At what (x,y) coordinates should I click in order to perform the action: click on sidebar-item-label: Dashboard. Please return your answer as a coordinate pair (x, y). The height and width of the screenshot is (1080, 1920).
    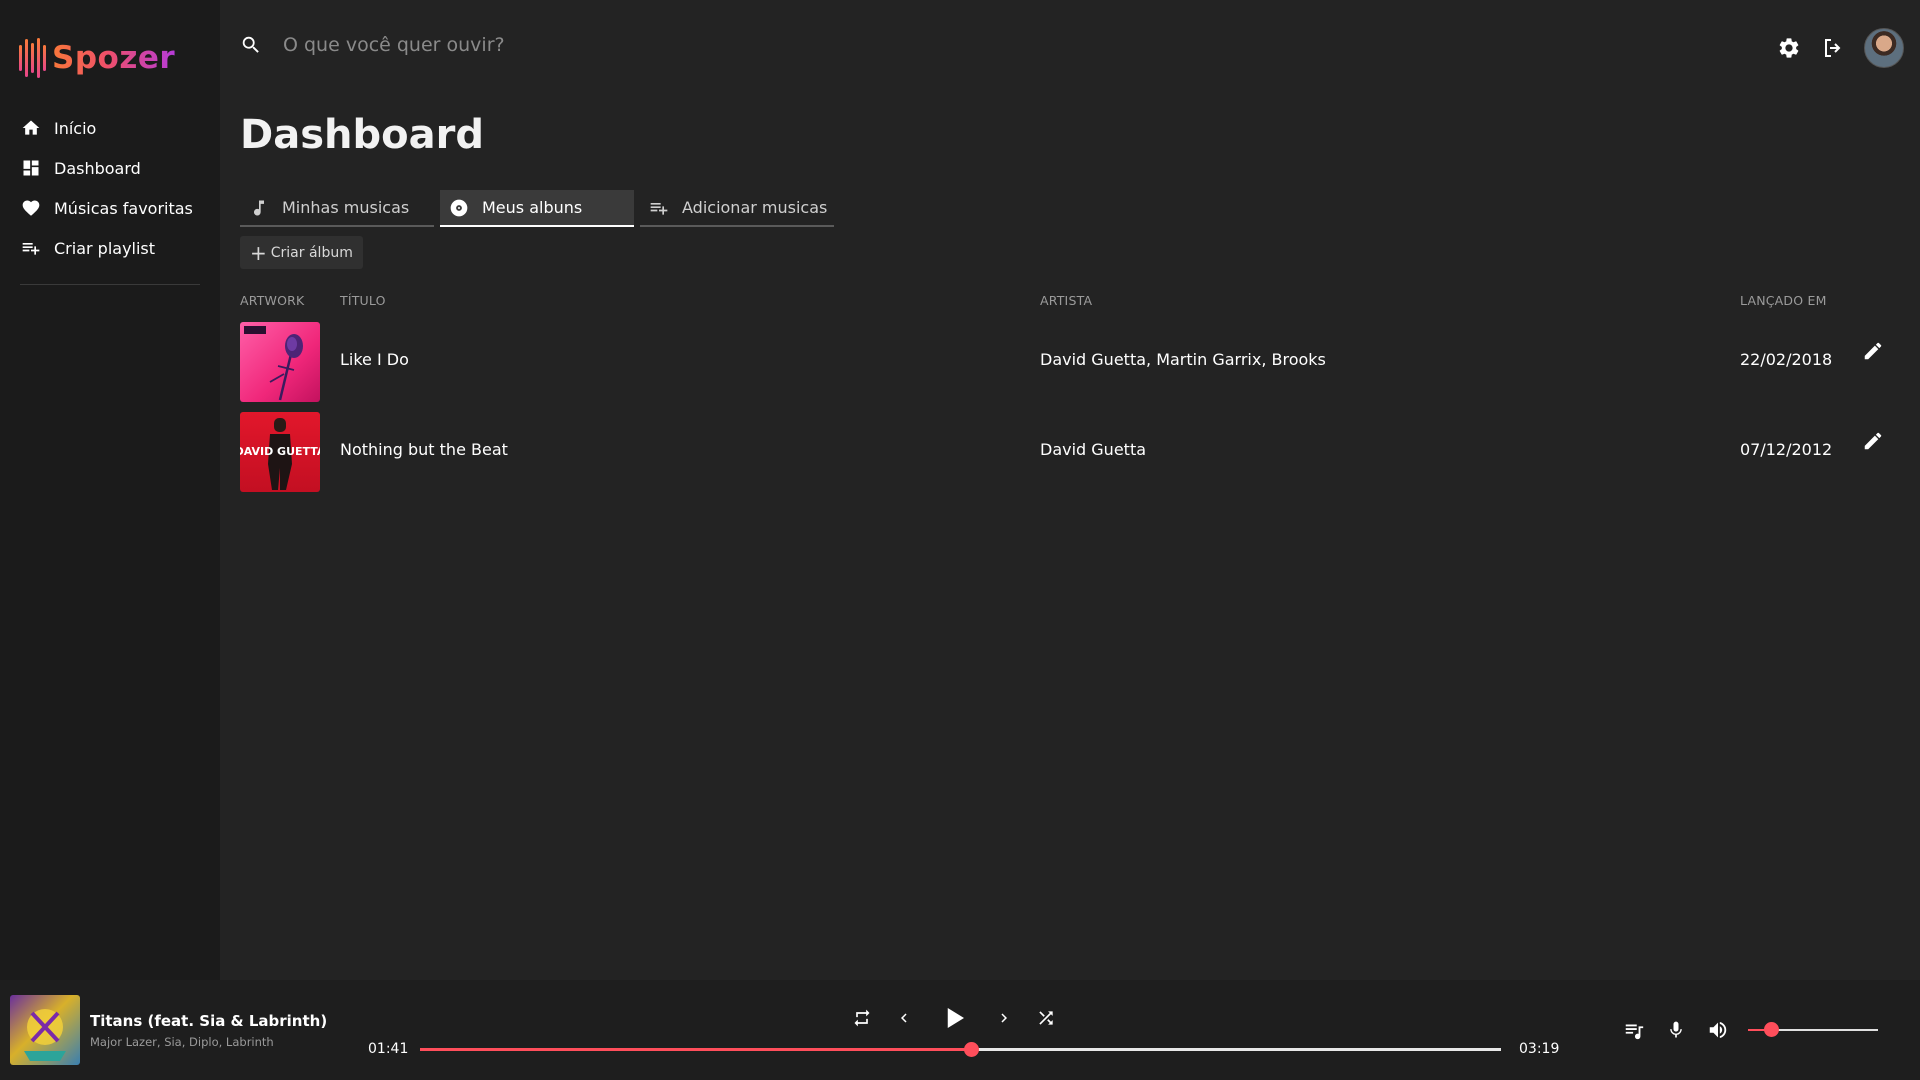
    Looking at the image, I should click on (97, 168).